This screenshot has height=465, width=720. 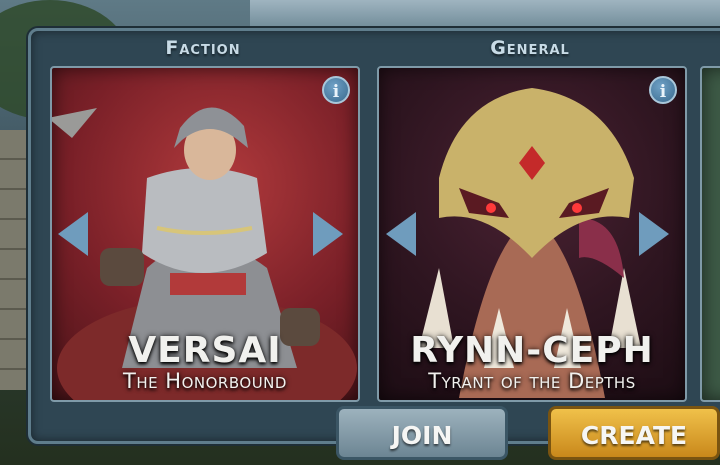 What do you see at coordinates (205, 381) in the screenshot?
I see `faction-subtitle: The Honorbound` at bounding box center [205, 381].